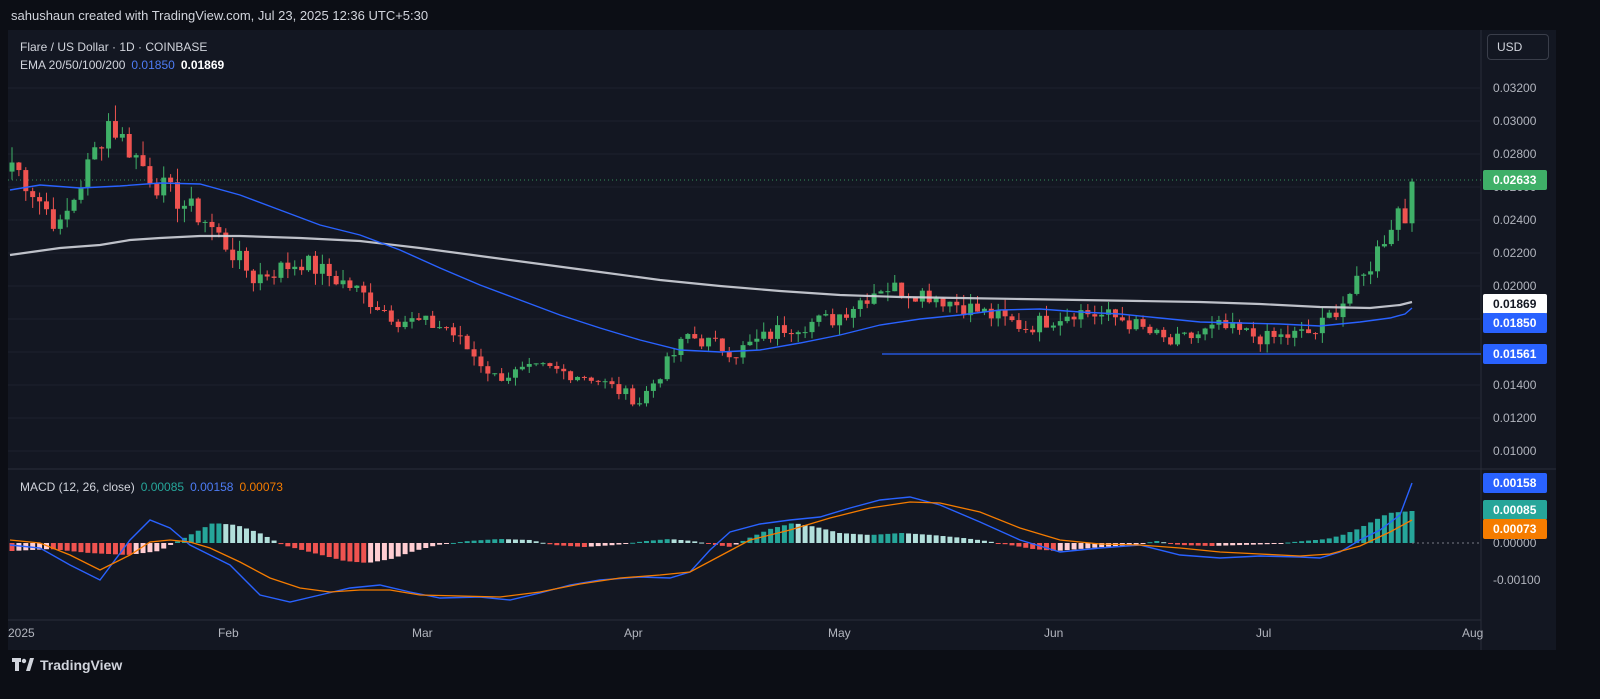  What do you see at coordinates (1515, 529) in the screenshot?
I see `signal-tag: 0.00073` at bounding box center [1515, 529].